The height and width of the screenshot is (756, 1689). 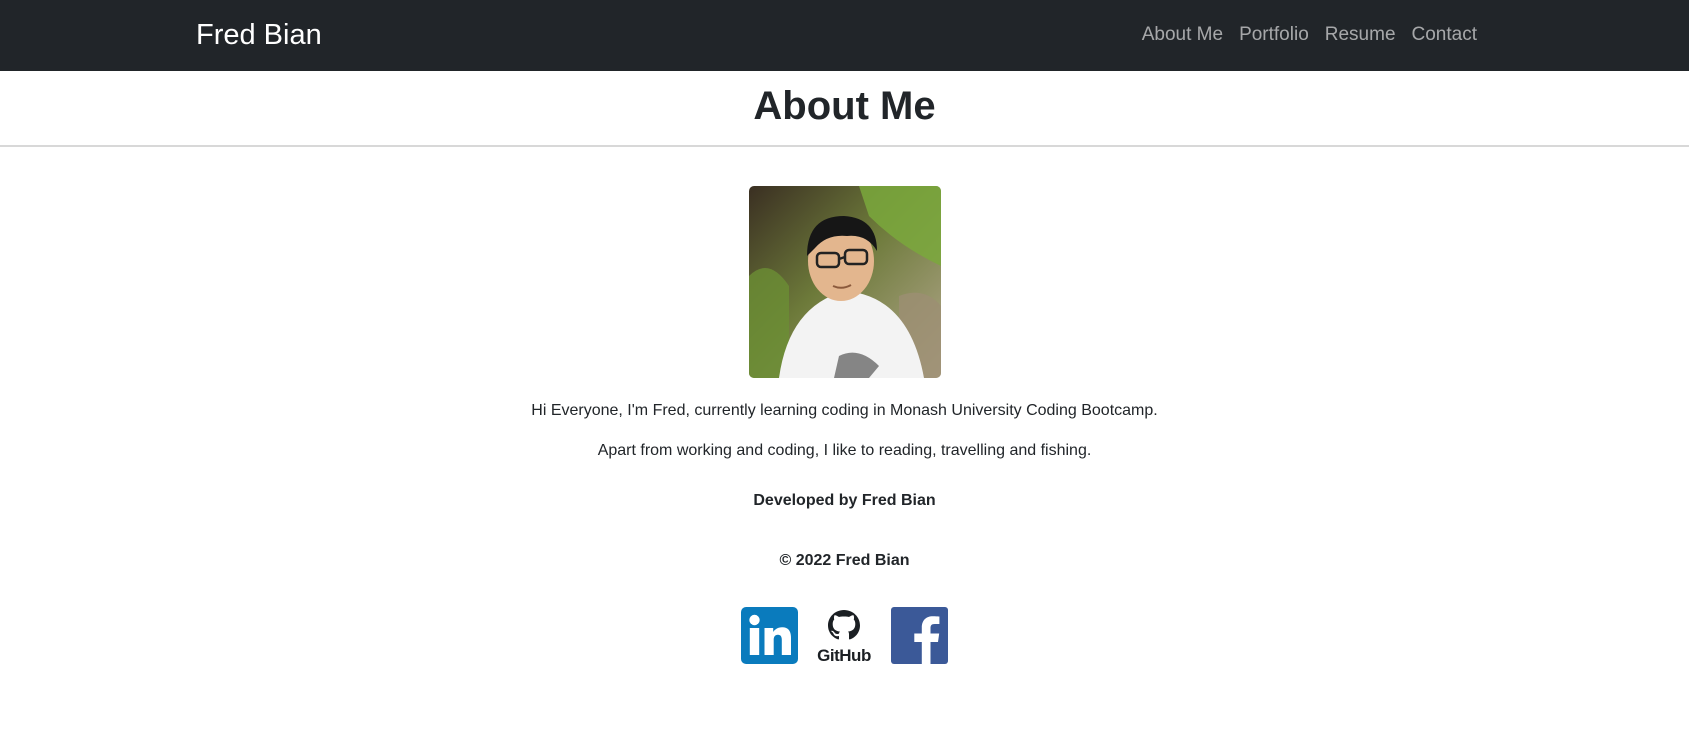 I want to click on facebook-link, so click(x=919, y=635).